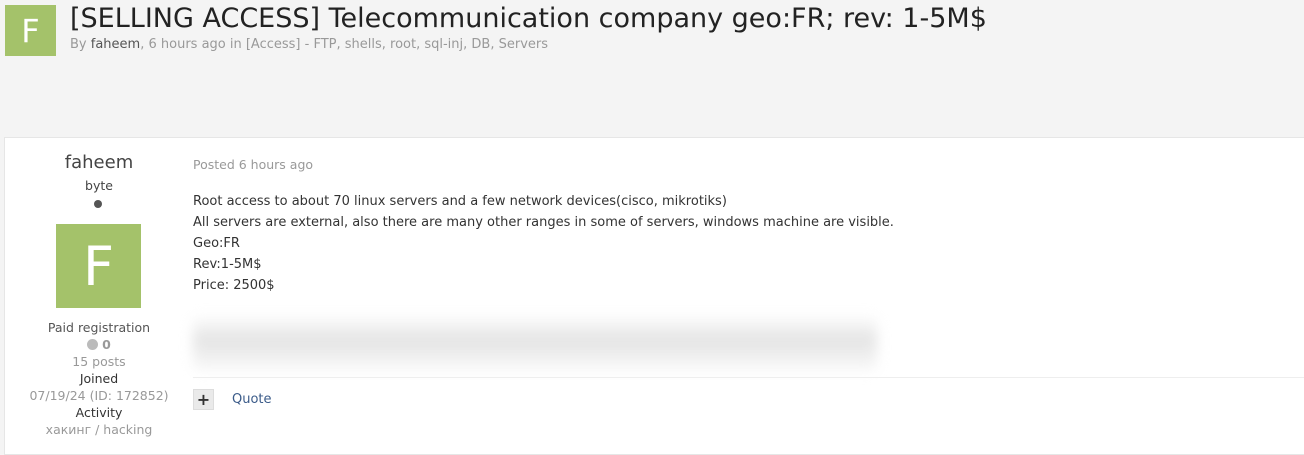 This screenshot has height=455, width=1304. Describe the element at coordinates (227, 264) in the screenshot. I see `post-body-line: Rev:1-5M$` at that location.